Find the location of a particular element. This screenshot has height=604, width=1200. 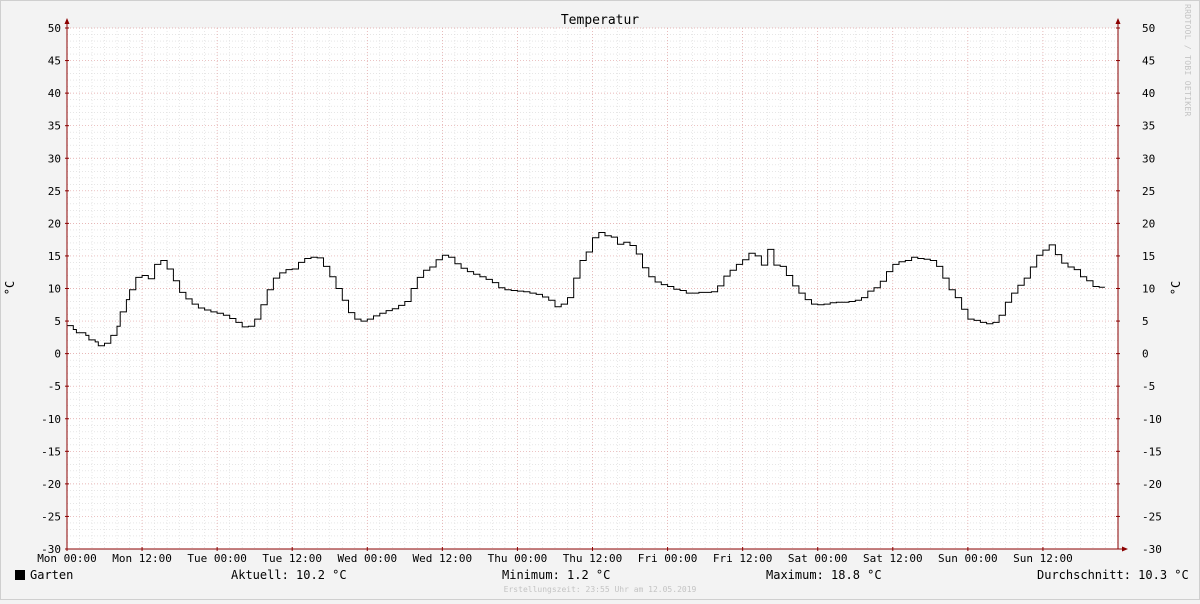

y-tick-label-right: -20 is located at coordinates (1152, 484).